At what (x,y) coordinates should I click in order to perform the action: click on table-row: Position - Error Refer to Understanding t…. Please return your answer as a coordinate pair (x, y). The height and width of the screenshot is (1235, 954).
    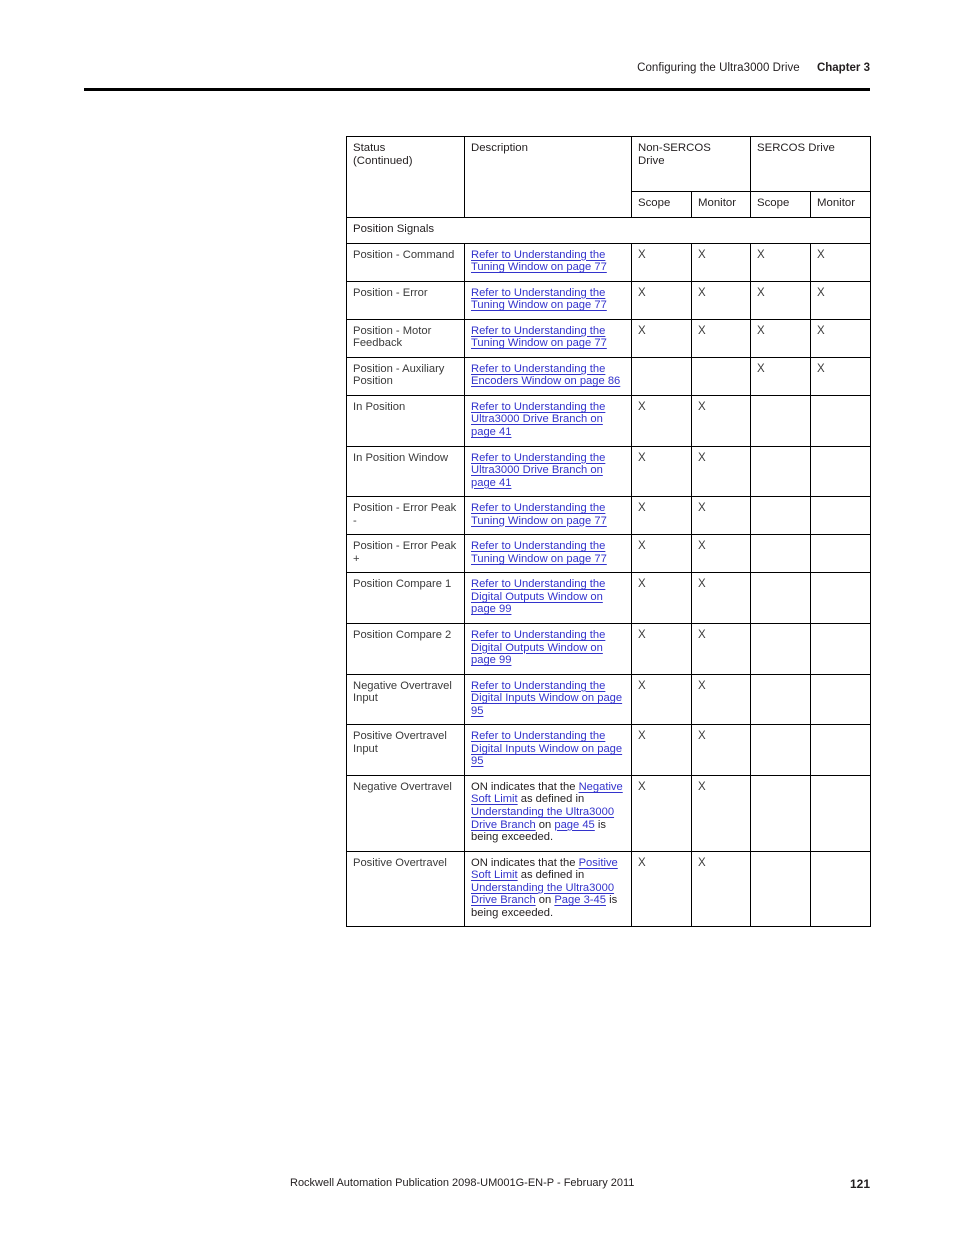
    Looking at the image, I should click on (609, 300).